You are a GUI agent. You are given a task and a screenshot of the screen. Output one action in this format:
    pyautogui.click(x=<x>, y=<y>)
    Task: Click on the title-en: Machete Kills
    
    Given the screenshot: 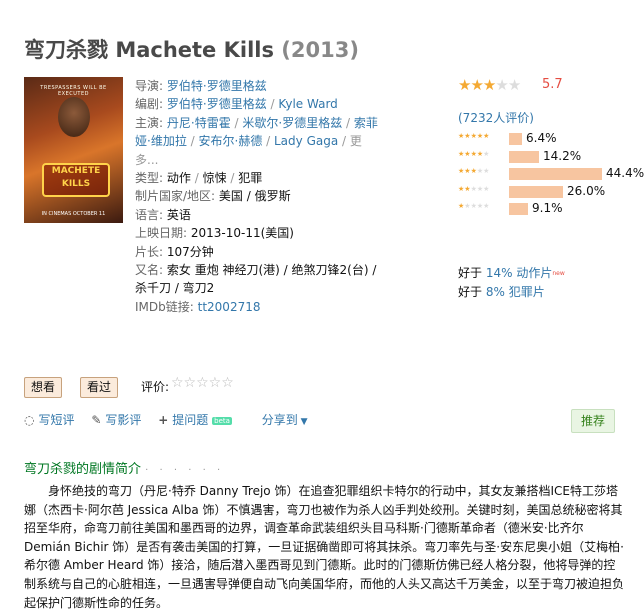 What is the action you would take?
    pyautogui.click(x=194, y=50)
    